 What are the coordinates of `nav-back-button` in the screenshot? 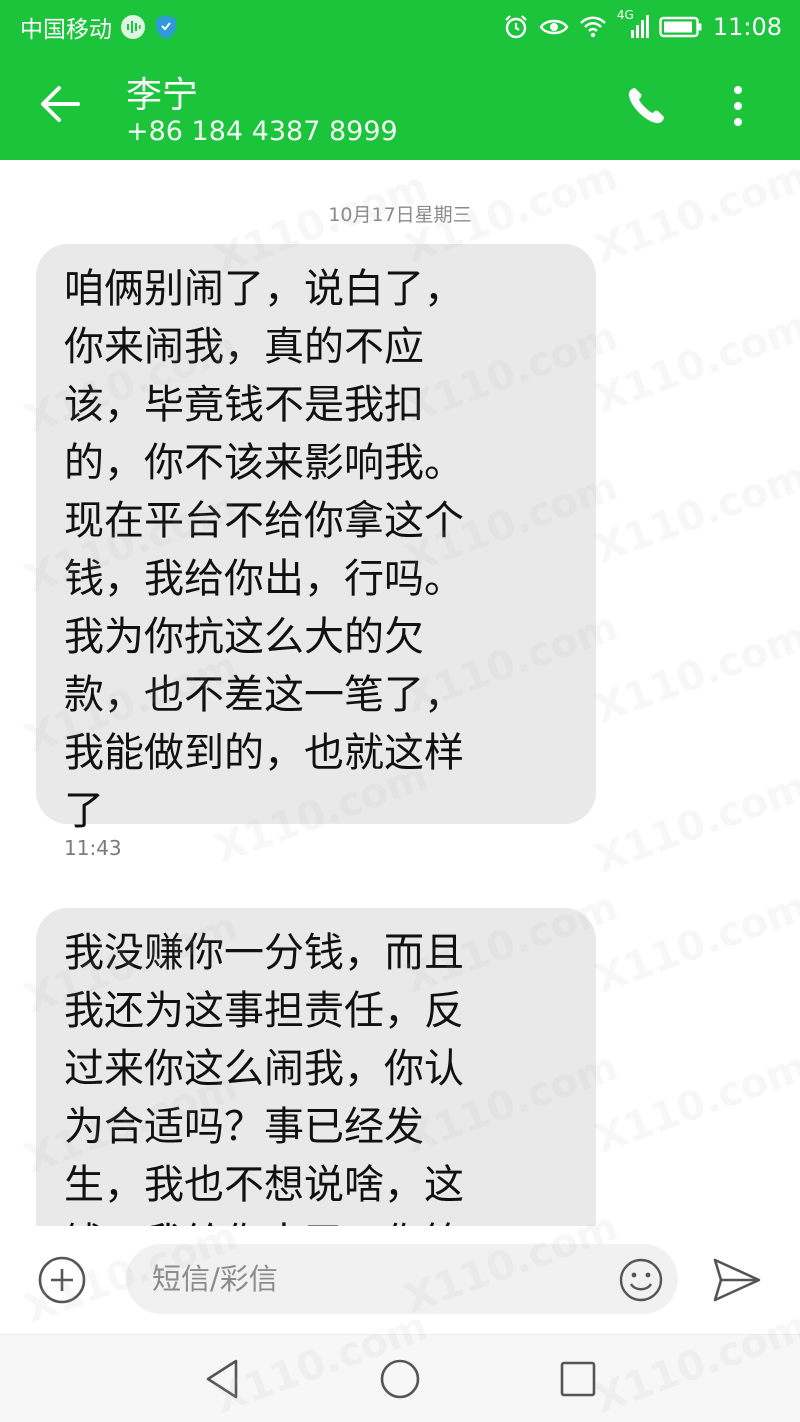 It's located at (222, 1379).